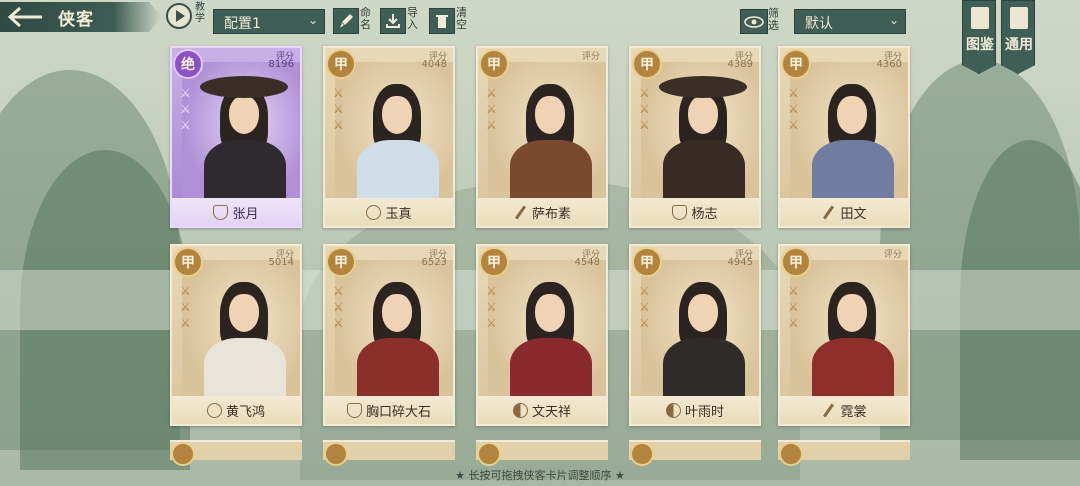 The height and width of the screenshot is (486, 1080). I want to click on name-plate: 黄飞鸿, so click(236, 410).